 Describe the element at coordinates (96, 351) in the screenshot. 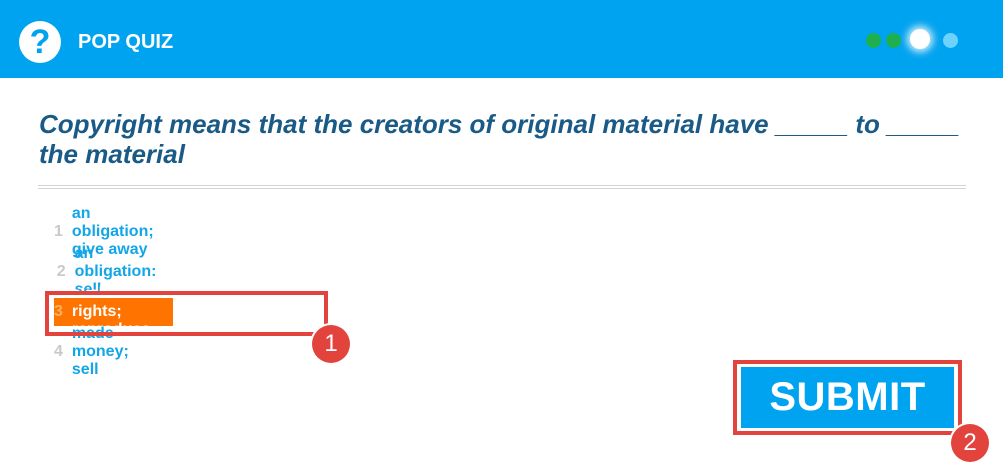

I see `answer-4: 4 made money; sell` at that location.